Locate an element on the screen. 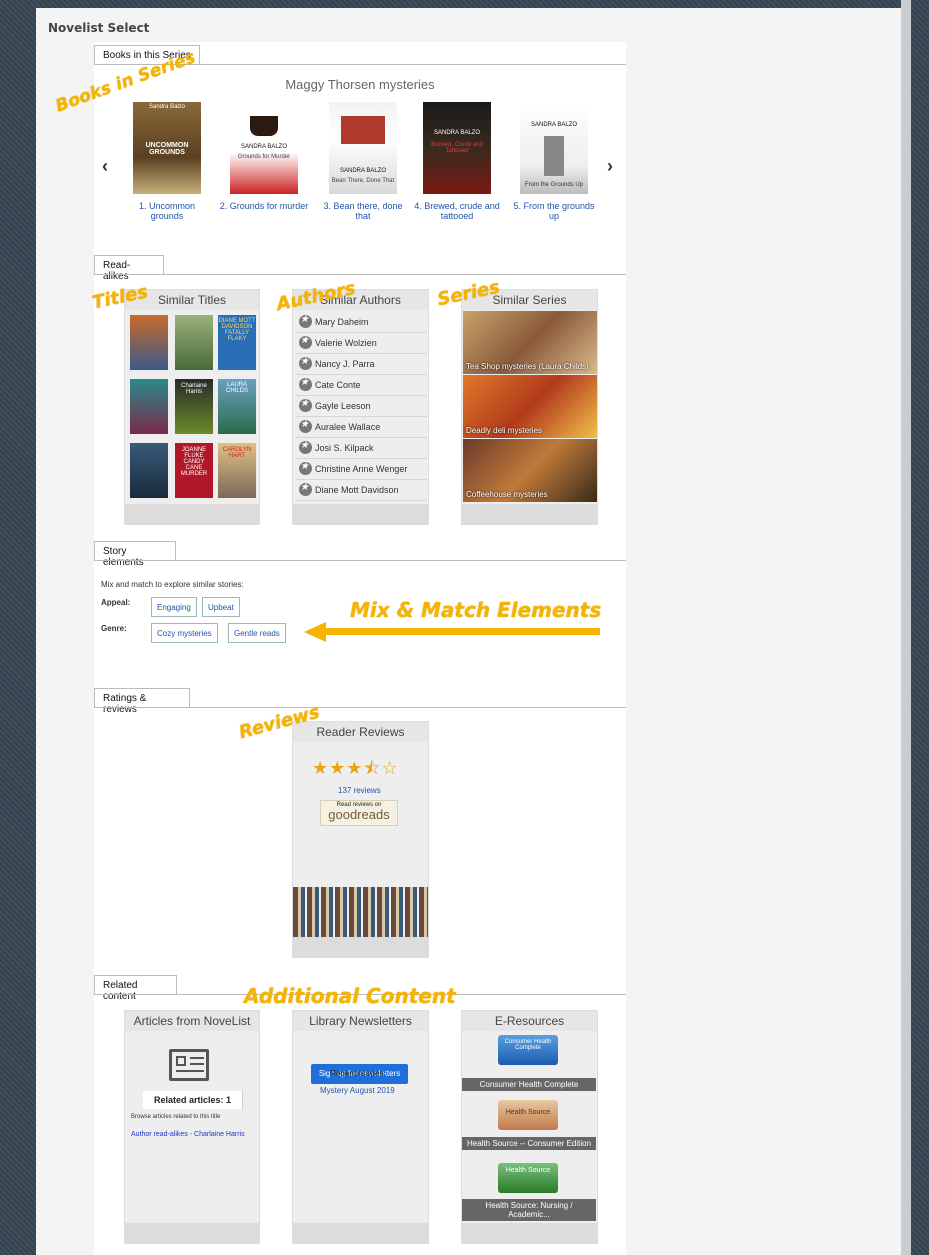 The width and height of the screenshot is (929, 1255). tab-story-elements: Story elements is located at coordinates (135, 554).